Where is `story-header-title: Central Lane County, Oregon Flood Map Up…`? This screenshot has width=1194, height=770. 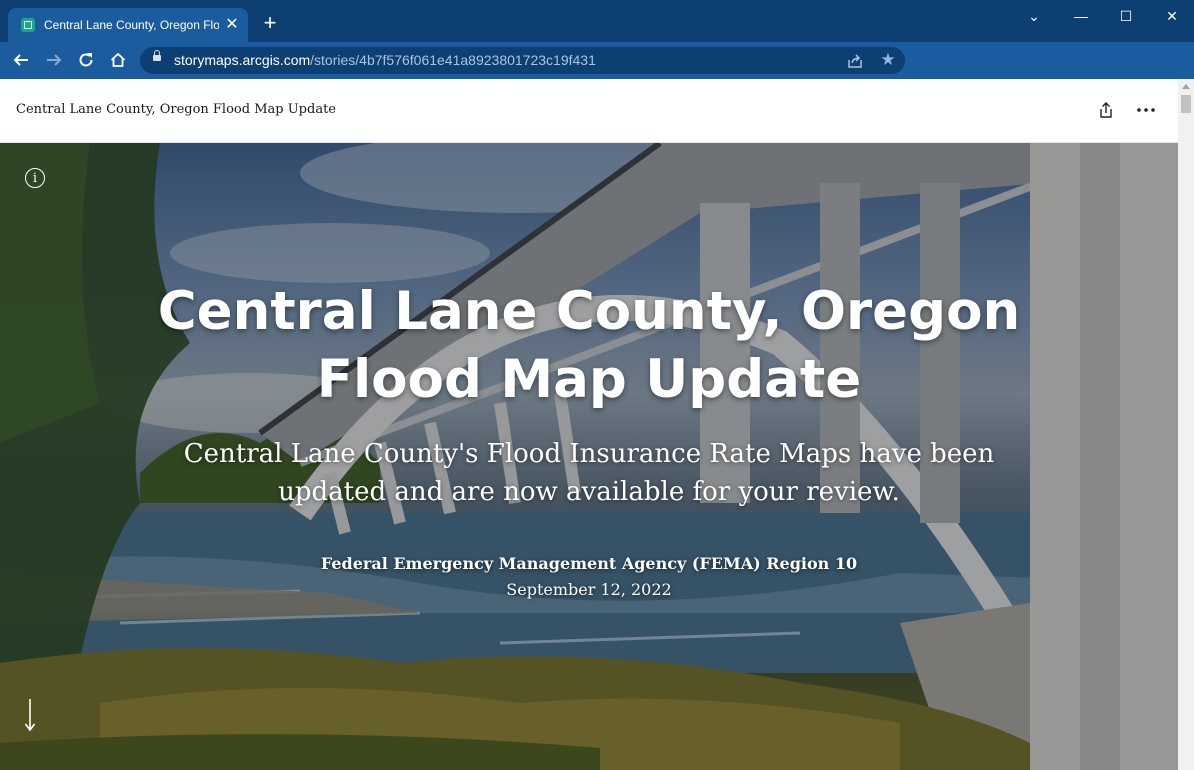 story-header-title: Central Lane County, Oregon Flood Map Up… is located at coordinates (176, 109).